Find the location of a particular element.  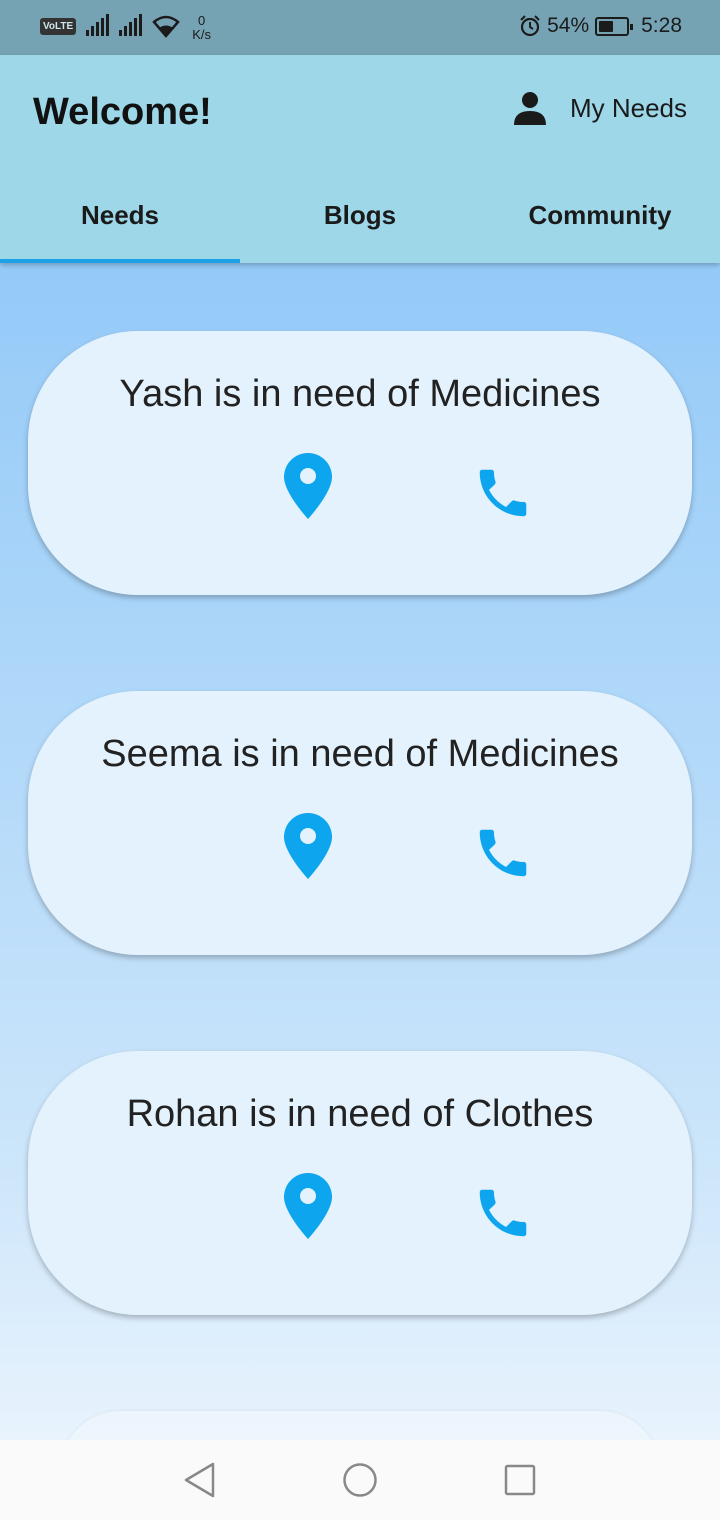

tab-needs: Needs is located at coordinates (120, 223).